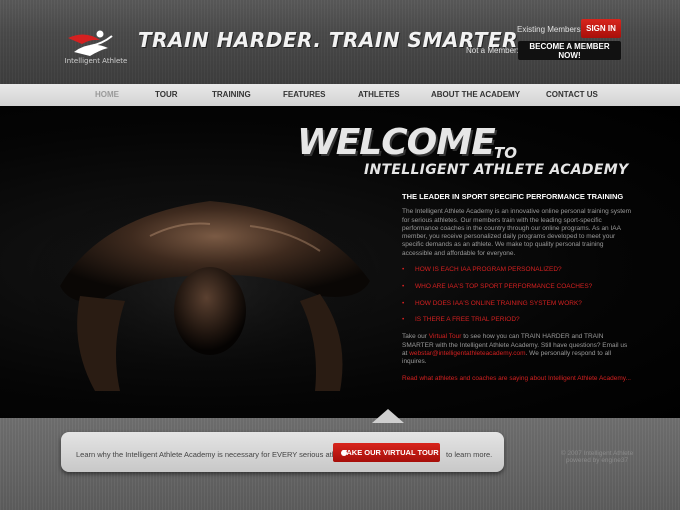 This screenshot has height=510, width=680. Describe the element at coordinates (572, 94) in the screenshot. I see `nav-contact: CONTACT US` at that location.